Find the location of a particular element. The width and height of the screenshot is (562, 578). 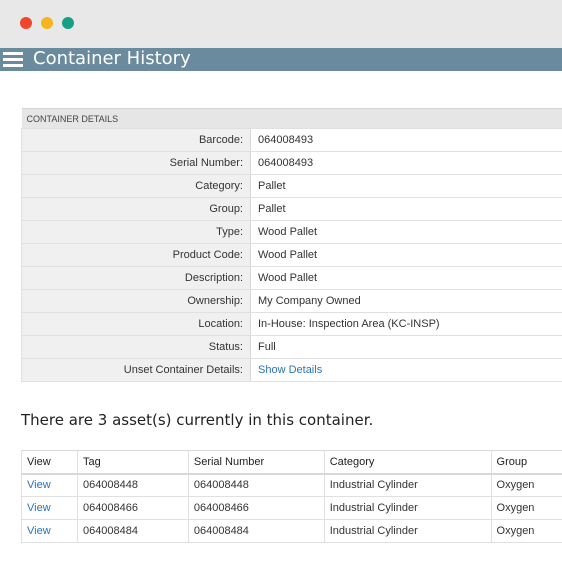

detail-row-type: Type: Wood Pallet is located at coordinates (291, 232).